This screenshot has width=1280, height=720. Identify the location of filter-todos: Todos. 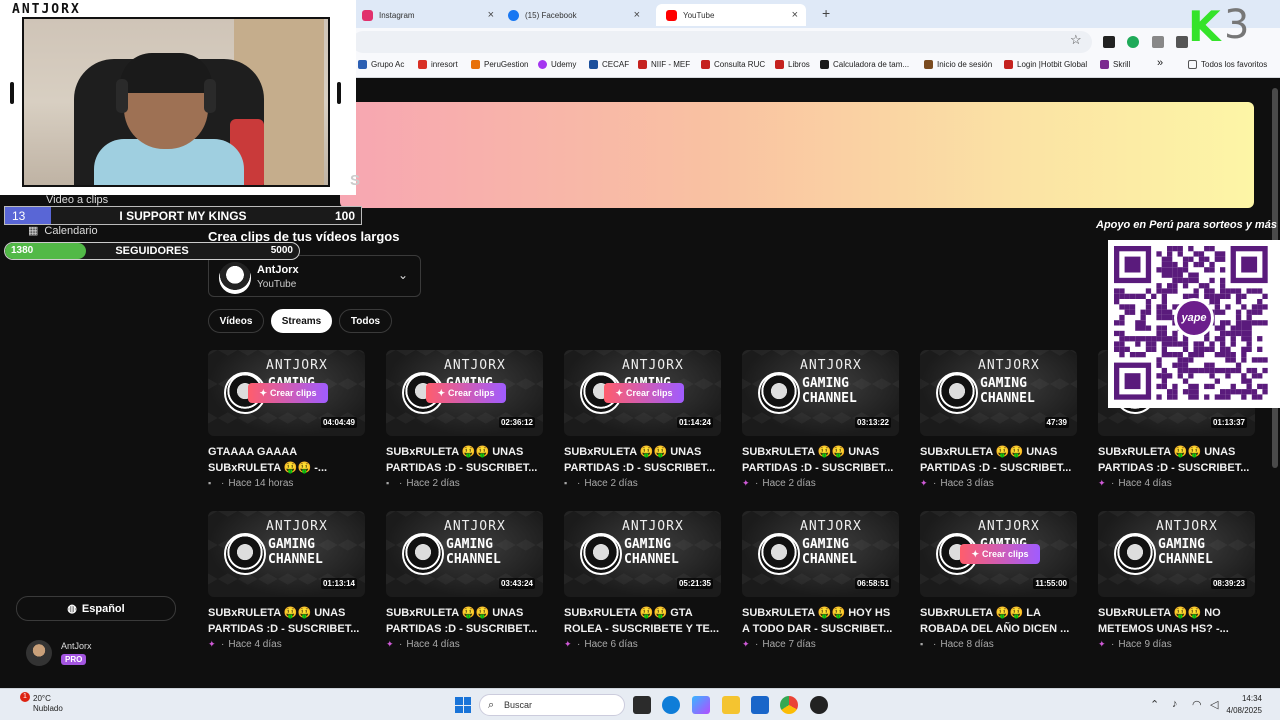
(365, 321).